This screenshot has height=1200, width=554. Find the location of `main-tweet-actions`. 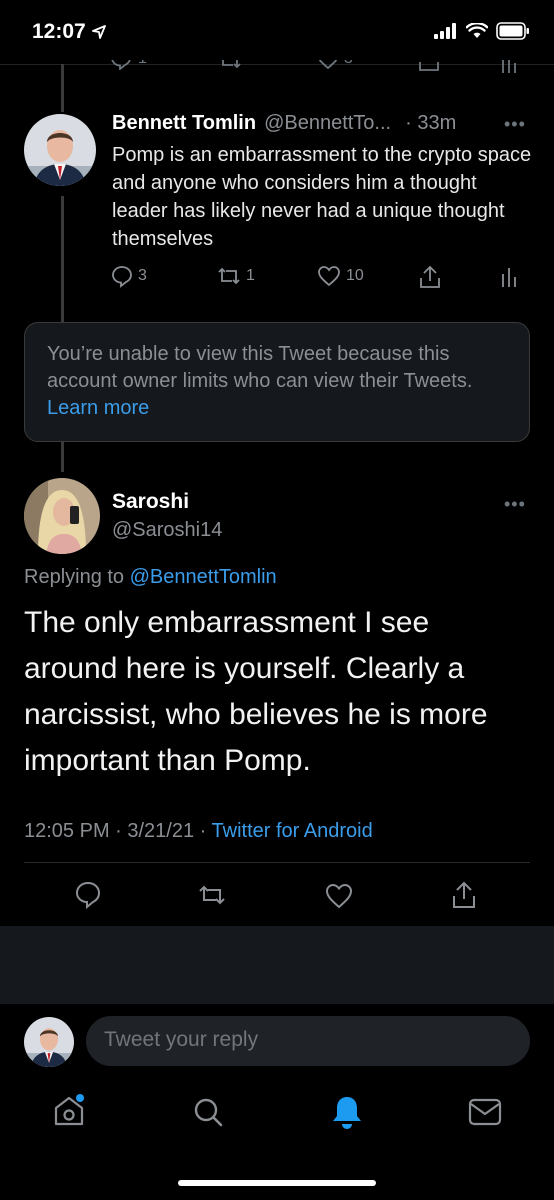

main-tweet-actions is located at coordinates (277, 898).